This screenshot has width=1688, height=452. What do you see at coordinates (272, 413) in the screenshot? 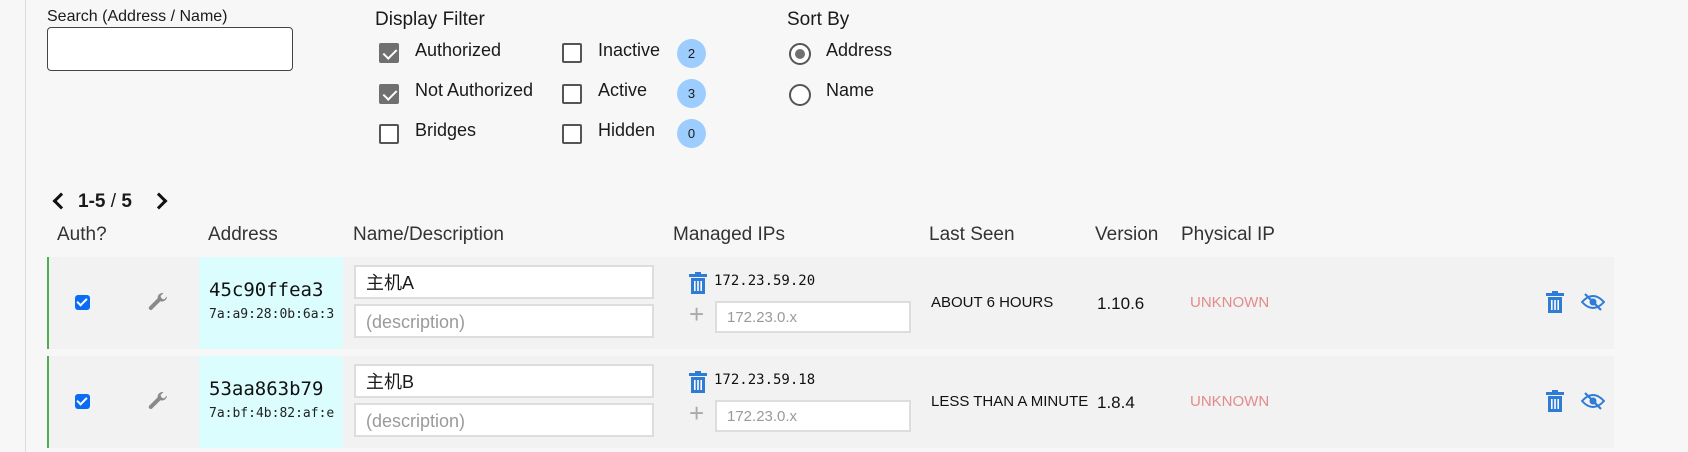
I see `node-mac: 7a:bf:4b:82:af:e` at bounding box center [272, 413].